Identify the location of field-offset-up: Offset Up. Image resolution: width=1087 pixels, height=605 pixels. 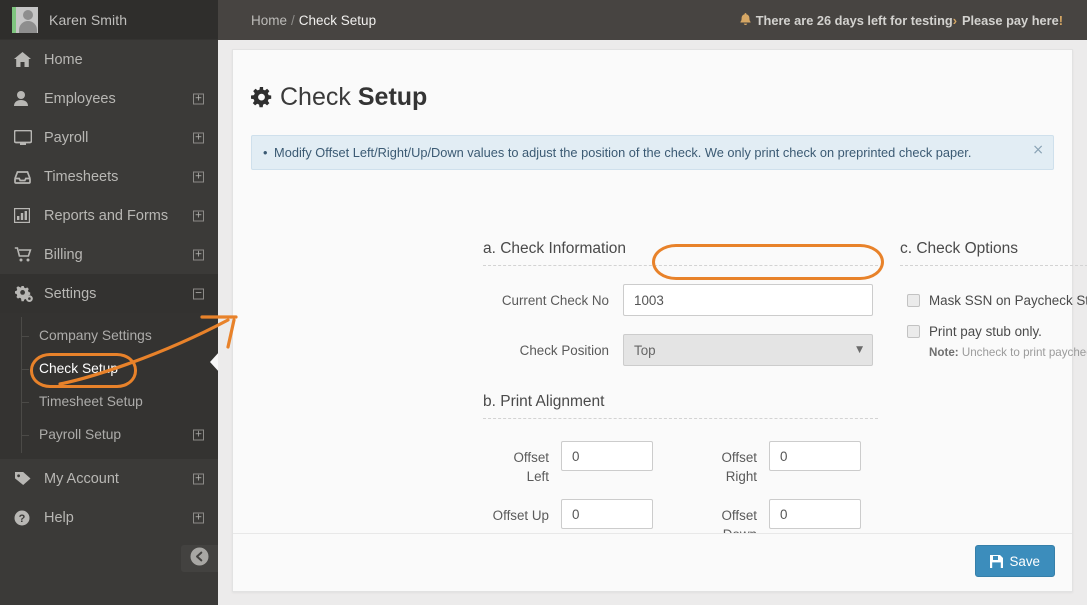
(568, 514).